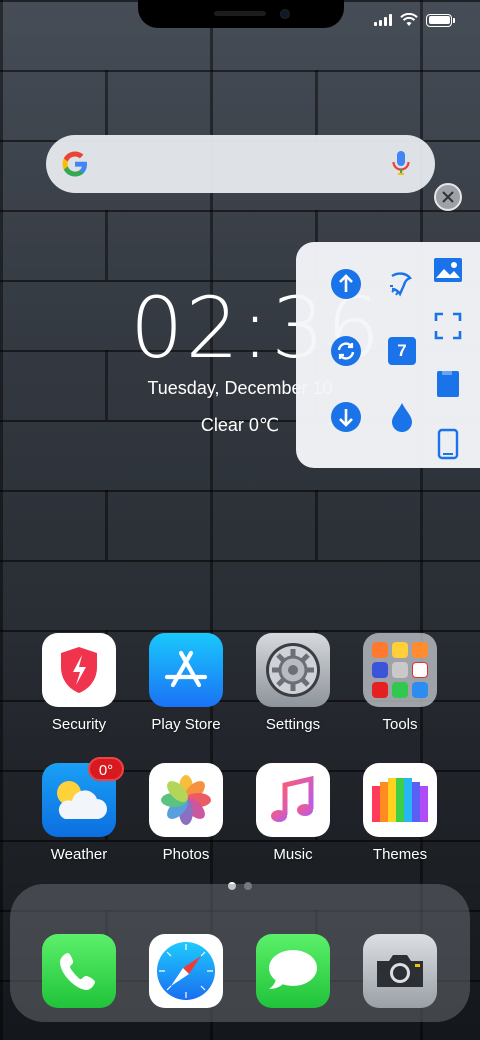  What do you see at coordinates (79, 670) in the screenshot?
I see `security-shield-icon` at bounding box center [79, 670].